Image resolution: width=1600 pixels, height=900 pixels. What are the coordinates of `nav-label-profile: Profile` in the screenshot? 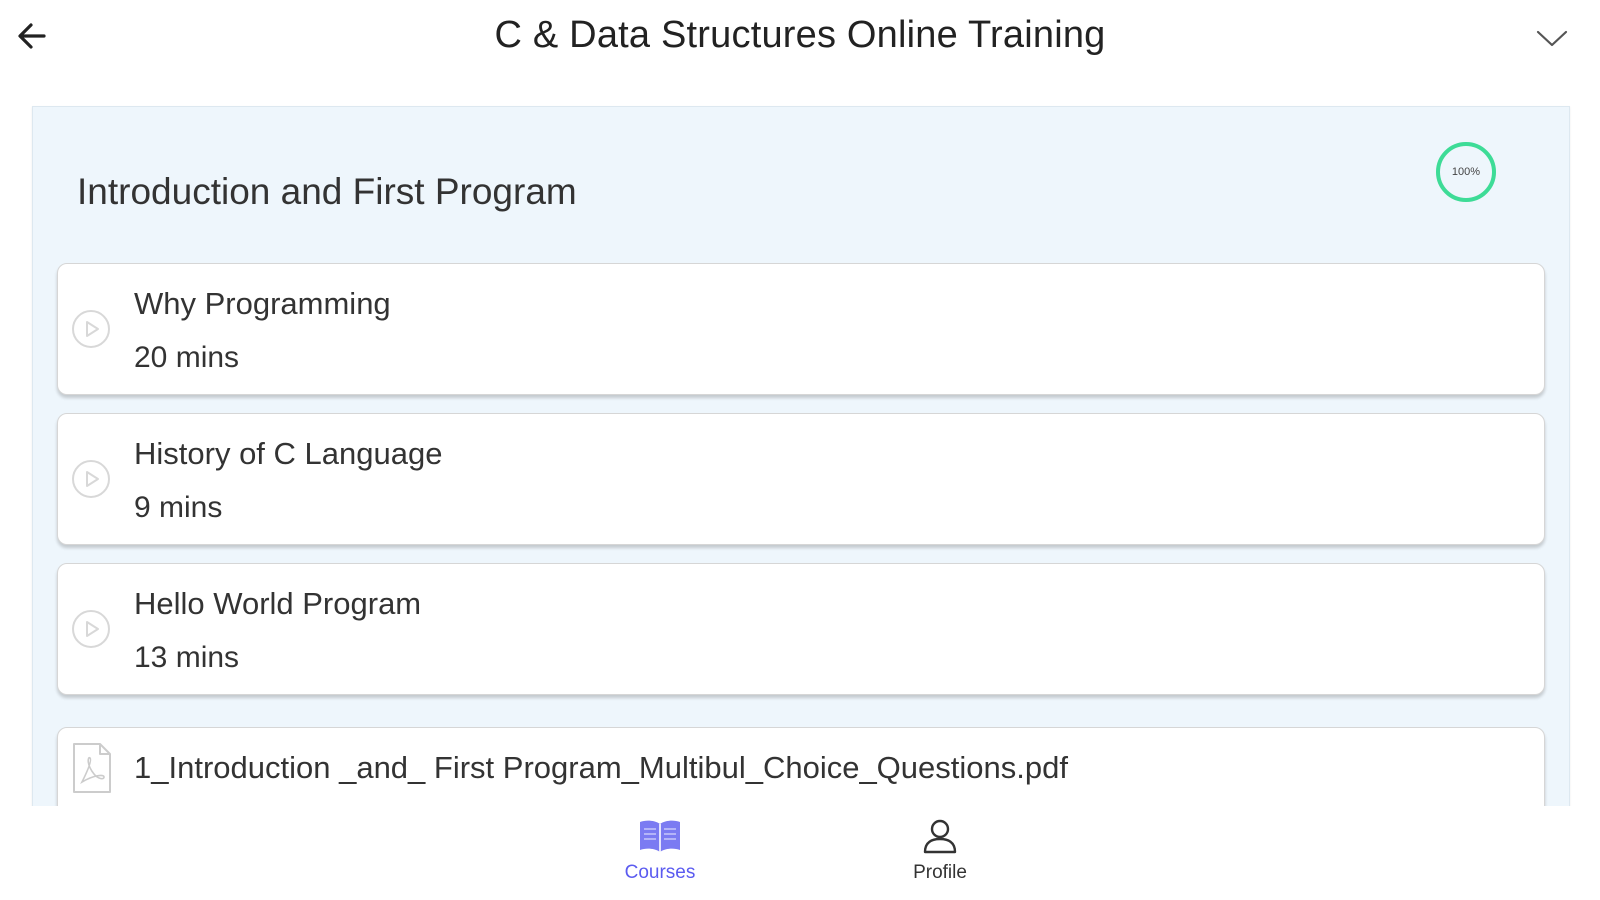 It's located at (940, 872).